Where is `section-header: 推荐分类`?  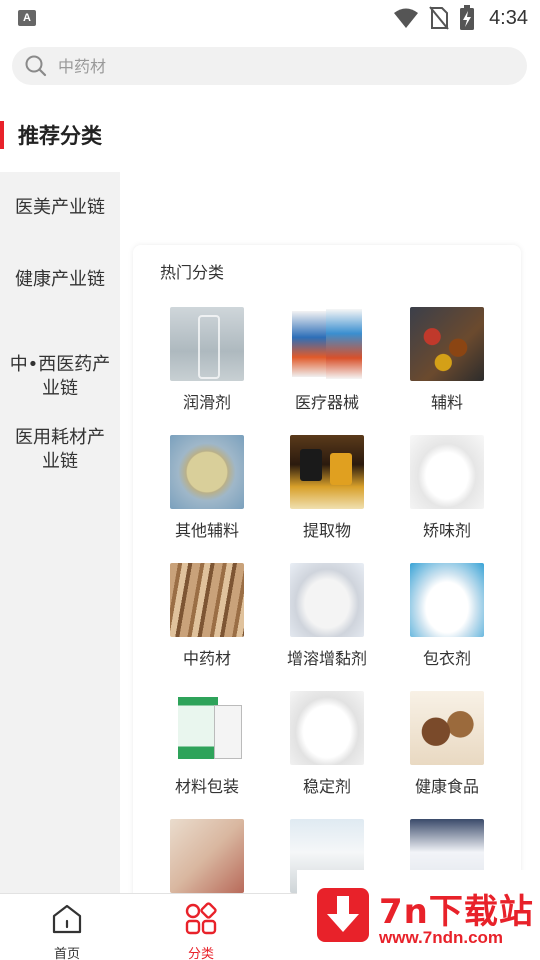
section-header: 推荐分类 is located at coordinates (51, 135).